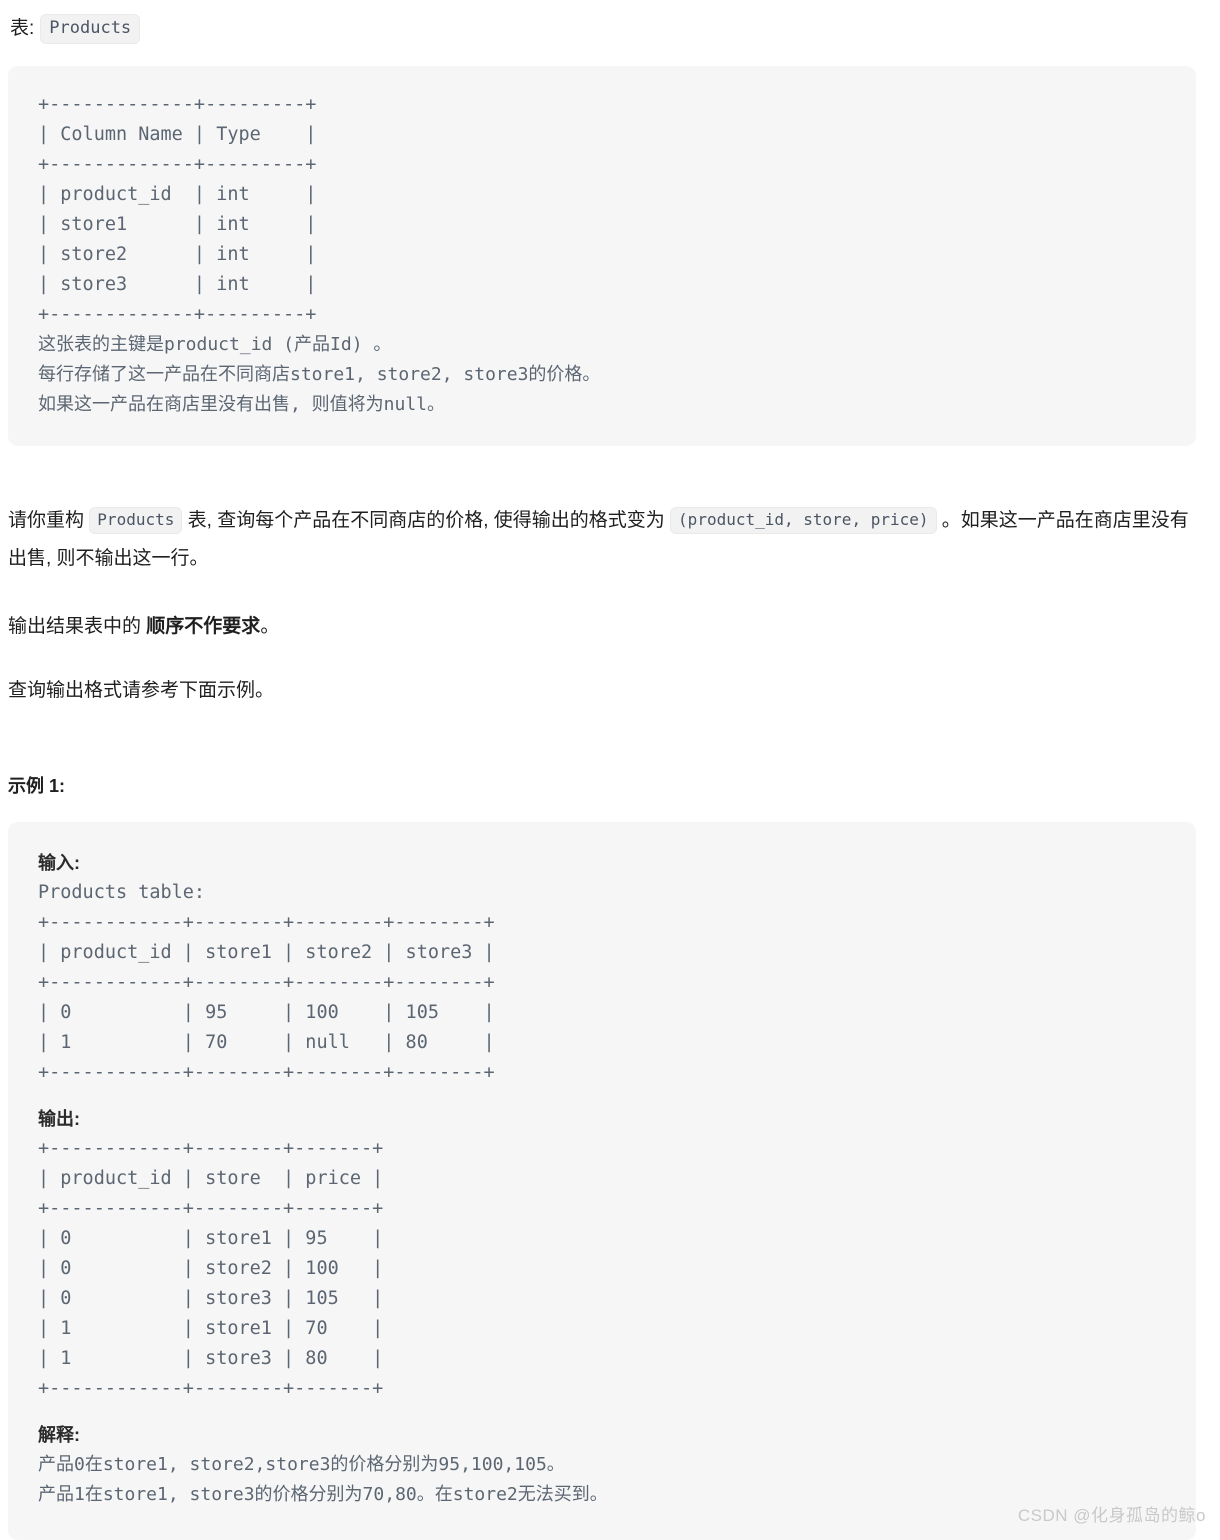 This screenshot has height=1540, width=1220. What do you see at coordinates (203, 626) in the screenshot?
I see `description-p2-bold: 顺序不作要求` at bounding box center [203, 626].